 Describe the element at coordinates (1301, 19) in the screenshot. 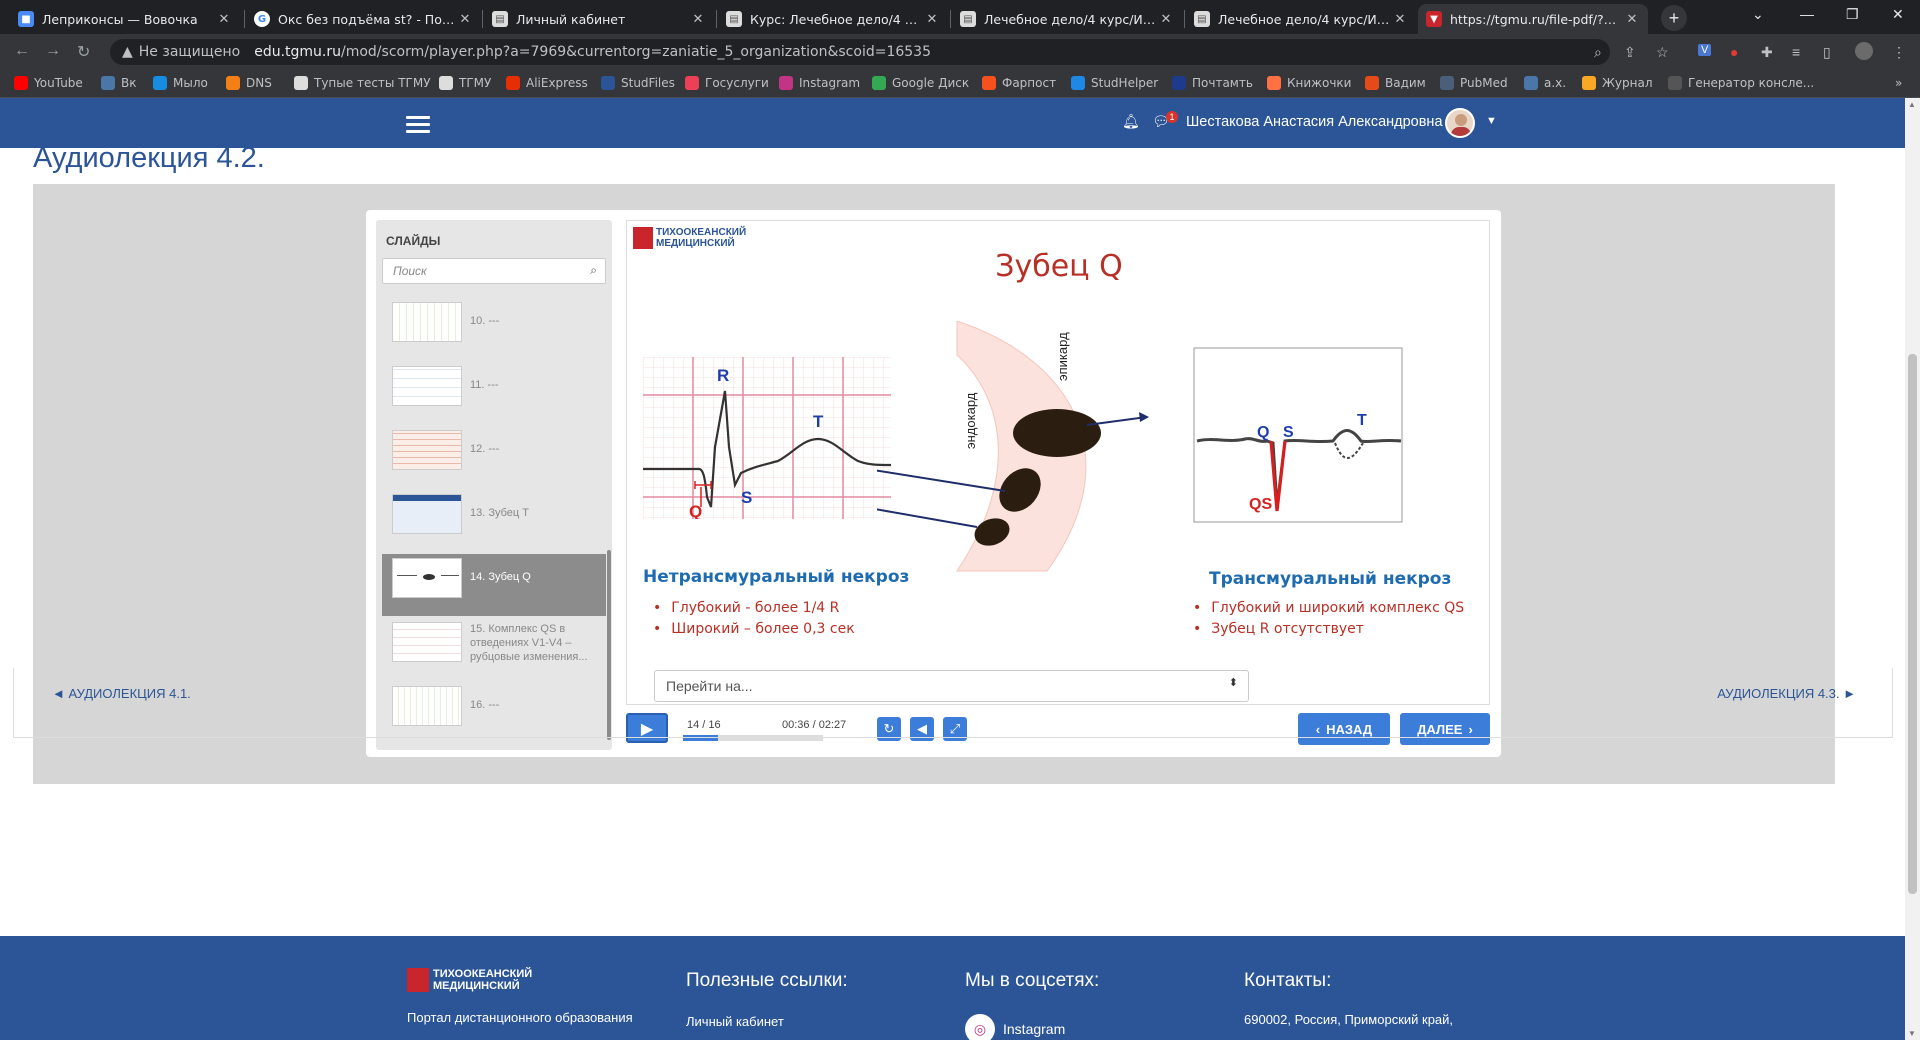

I see `tab-5: ▤ Лечебное дело/4 курс/Инстру ✕` at that location.